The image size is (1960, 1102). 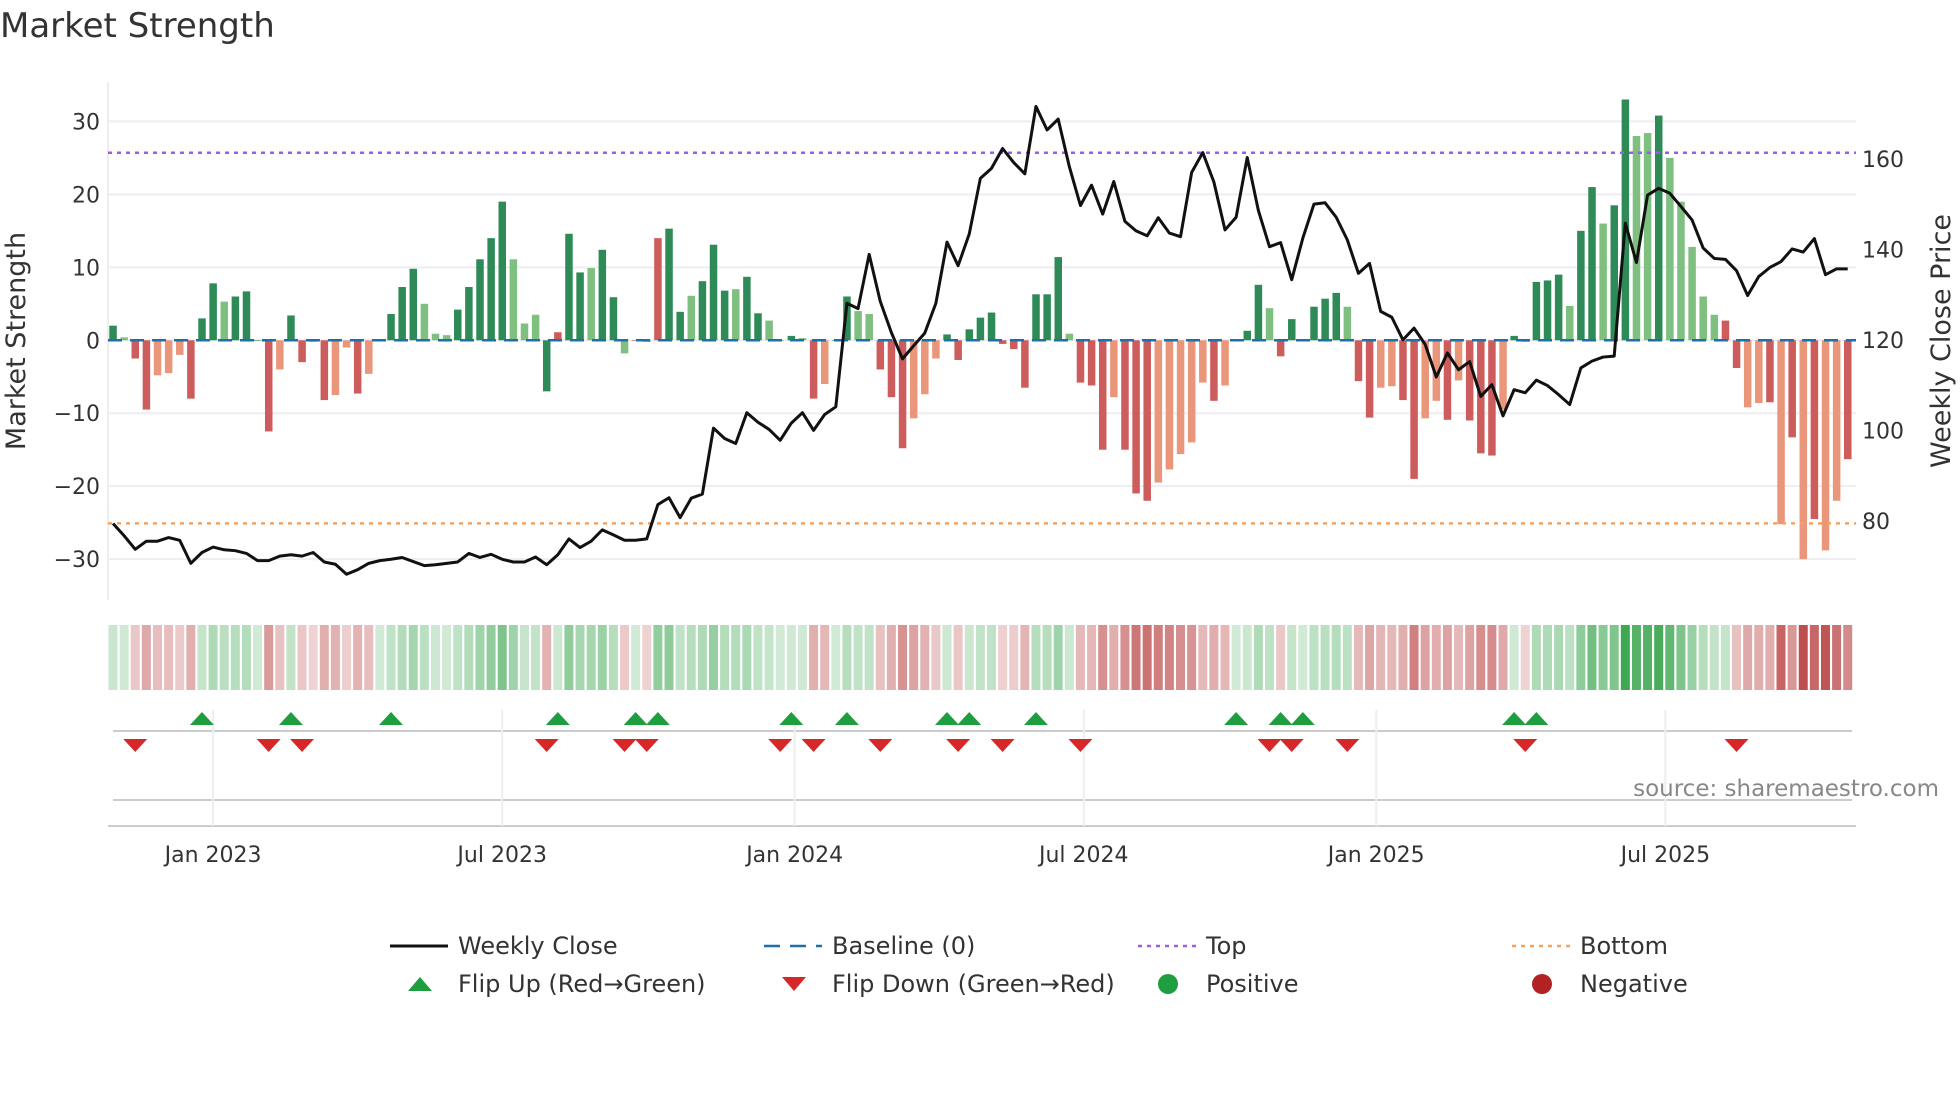 What do you see at coordinates (1226, 946) in the screenshot?
I see `legend-label: Top` at bounding box center [1226, 946].